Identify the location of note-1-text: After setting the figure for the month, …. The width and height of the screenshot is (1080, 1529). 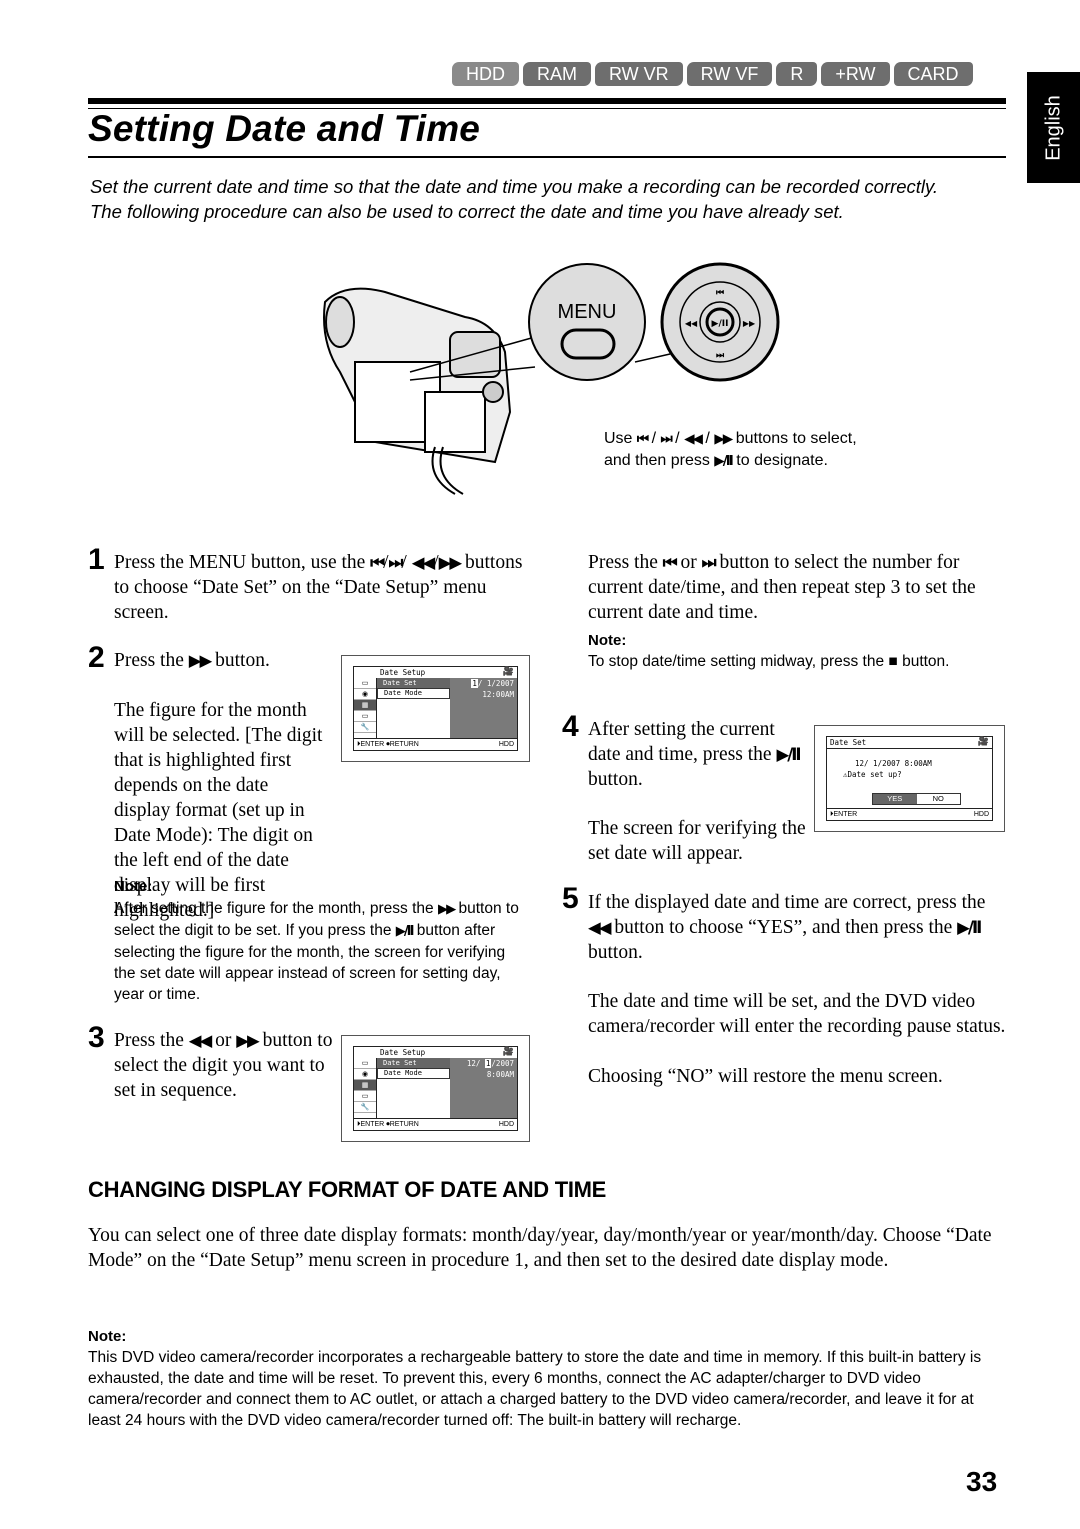
(316, 951).